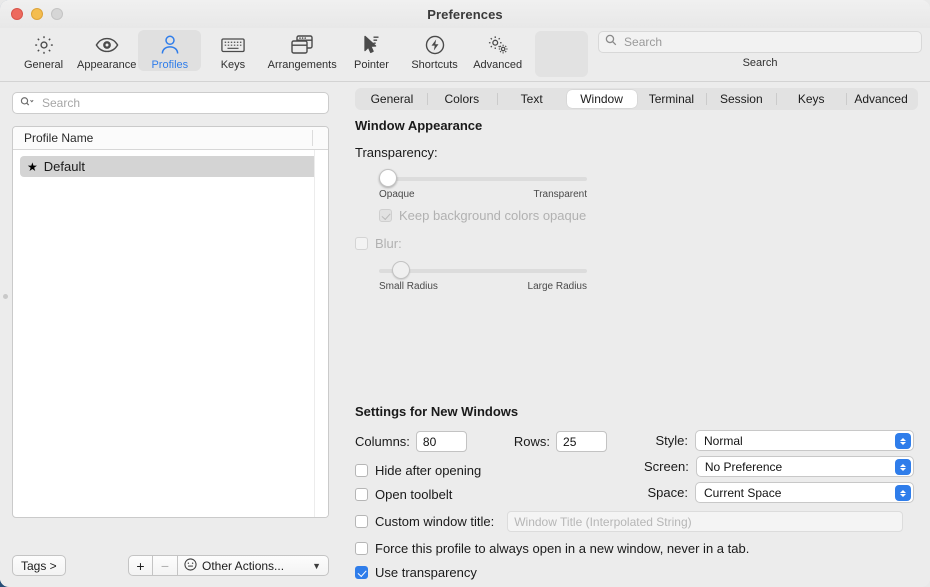  What do you see at coordinates (190, 565) in the screenshot?
I see `actions-circle-icon` at bounding box center [190, 565].